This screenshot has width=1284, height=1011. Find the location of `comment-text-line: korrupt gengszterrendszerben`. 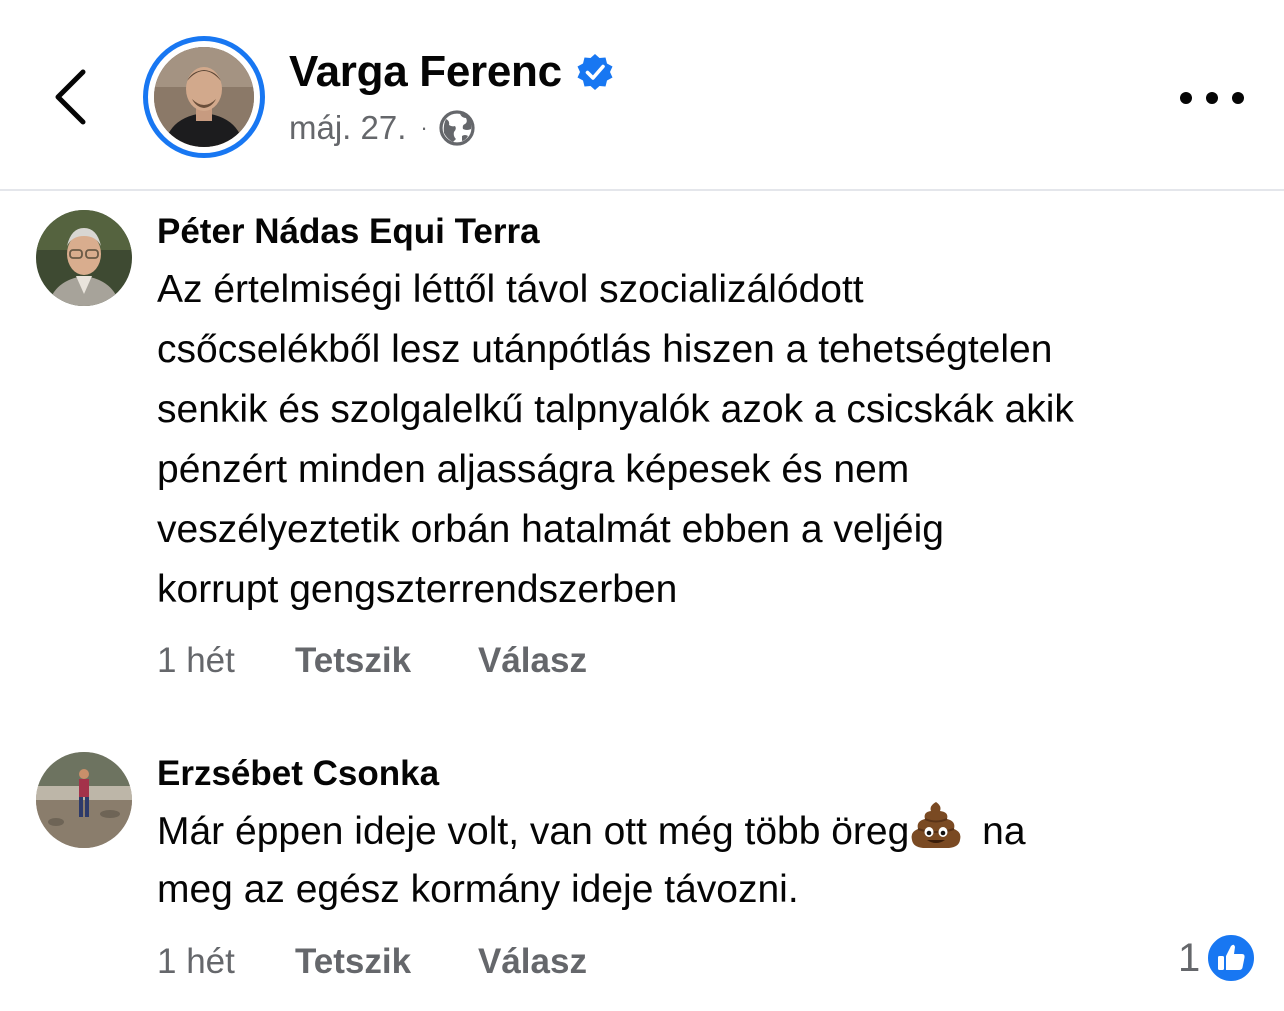

comment-text-line: korrupt gengszterrendszerben is located at coordinates (417, 589).